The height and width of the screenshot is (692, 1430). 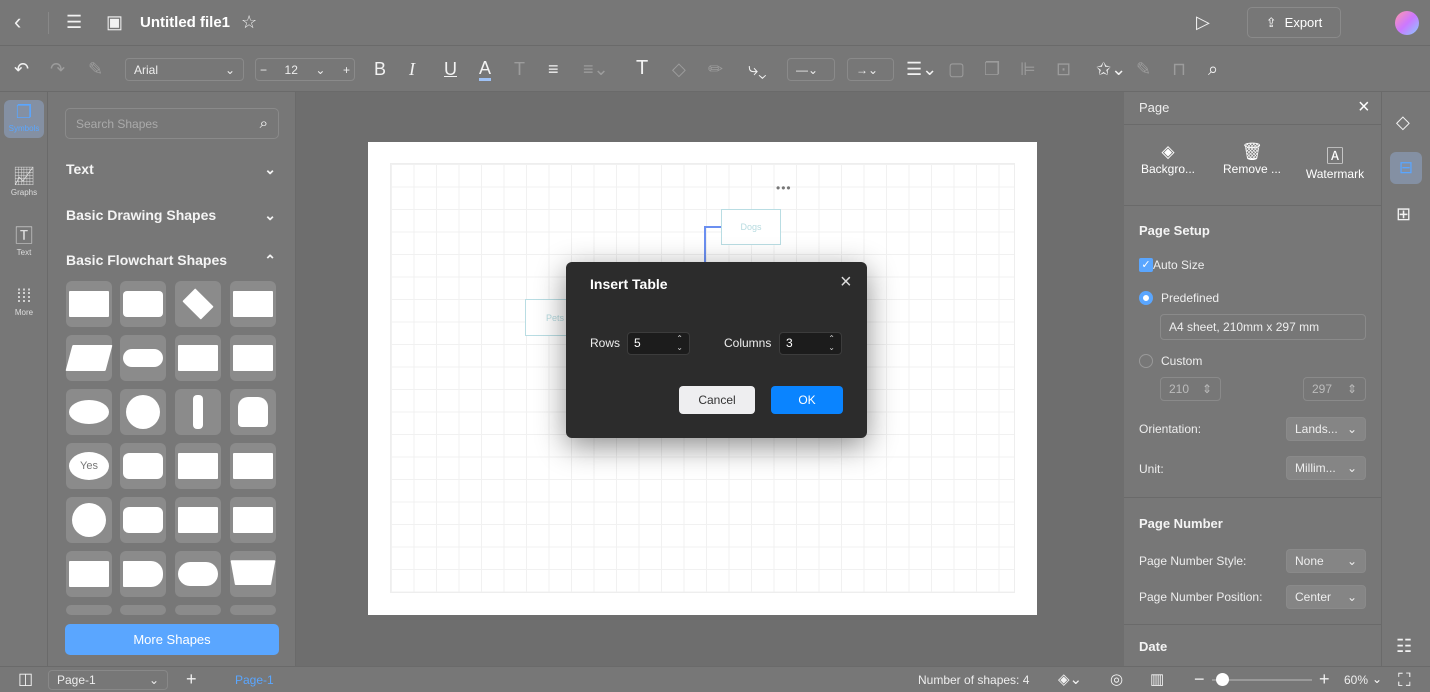 What do you see at coordinates (1146, 298) in the screenshot?
I see `predefined-radio` at bounding box center [1146, 298].